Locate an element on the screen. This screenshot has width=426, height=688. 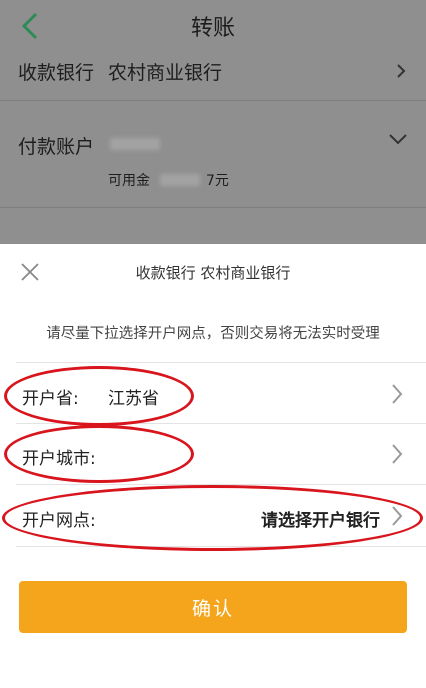
sheet-hint: 请尽量下拉选择开户网点，否则交易将无法实时受理 is located at coordinates (213, 334).